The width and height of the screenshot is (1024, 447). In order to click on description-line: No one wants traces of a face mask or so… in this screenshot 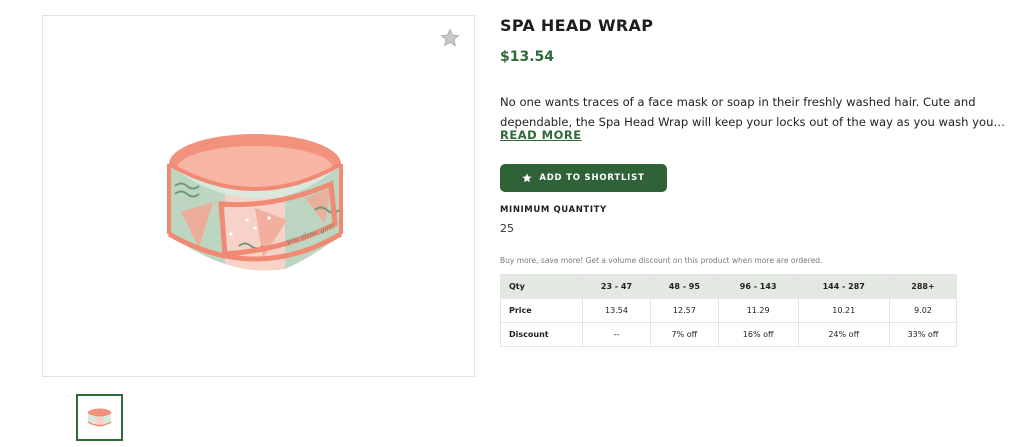, I will do `click(738, 102)`.